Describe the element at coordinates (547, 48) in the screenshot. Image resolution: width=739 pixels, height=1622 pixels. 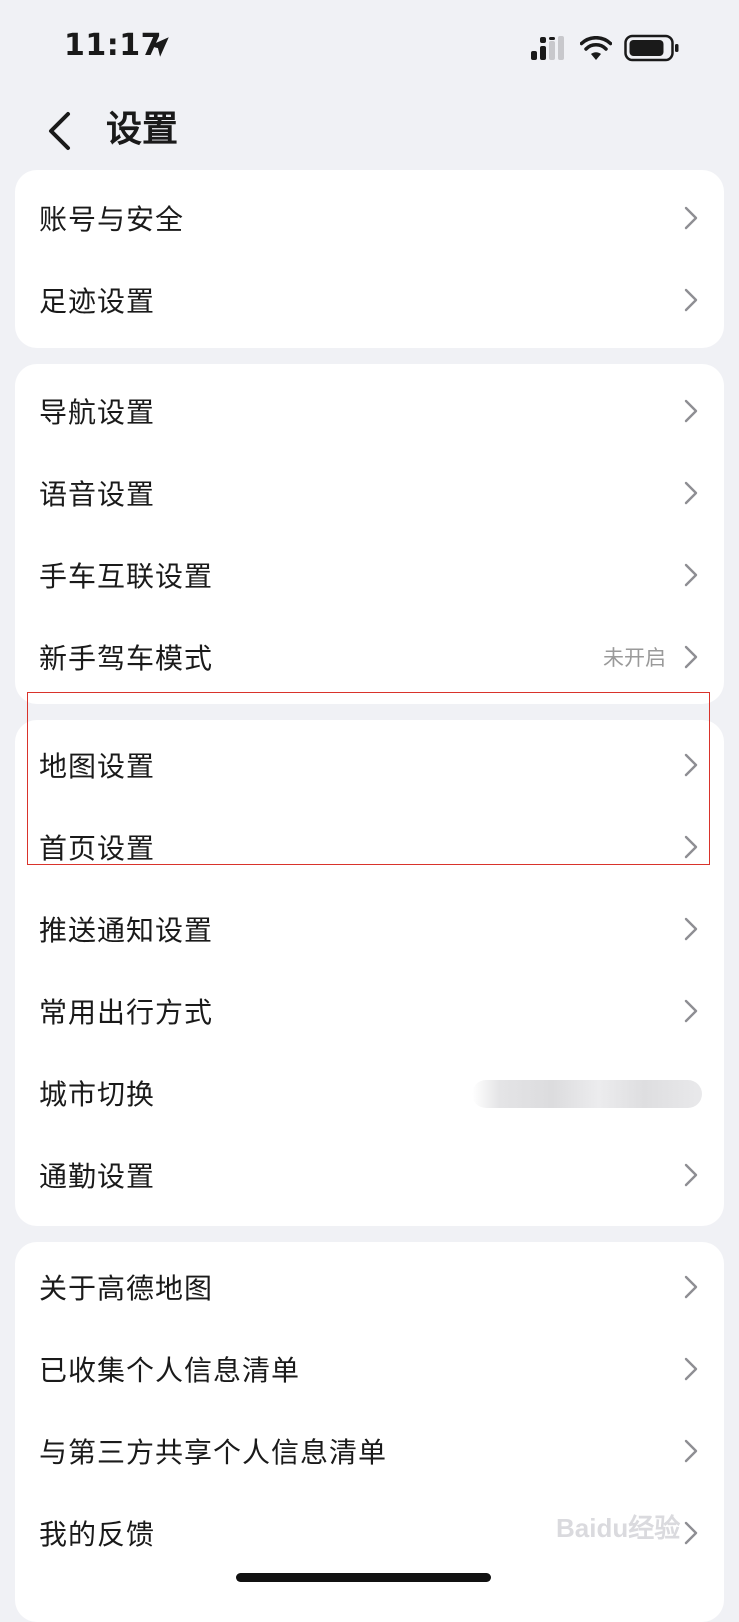
I see `cellular-signal-icon` at that location.